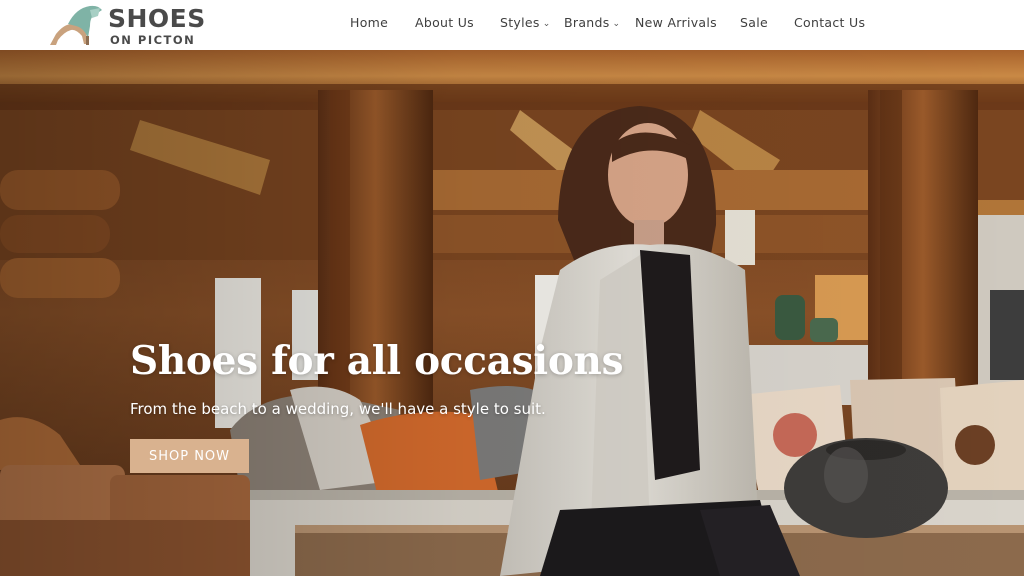 The width and height of the screenshot is (1024, 576). Describe the element at coordinates (189, 456) in the screenshot. I see `shop-now-button: SHOP NOW` at that location.